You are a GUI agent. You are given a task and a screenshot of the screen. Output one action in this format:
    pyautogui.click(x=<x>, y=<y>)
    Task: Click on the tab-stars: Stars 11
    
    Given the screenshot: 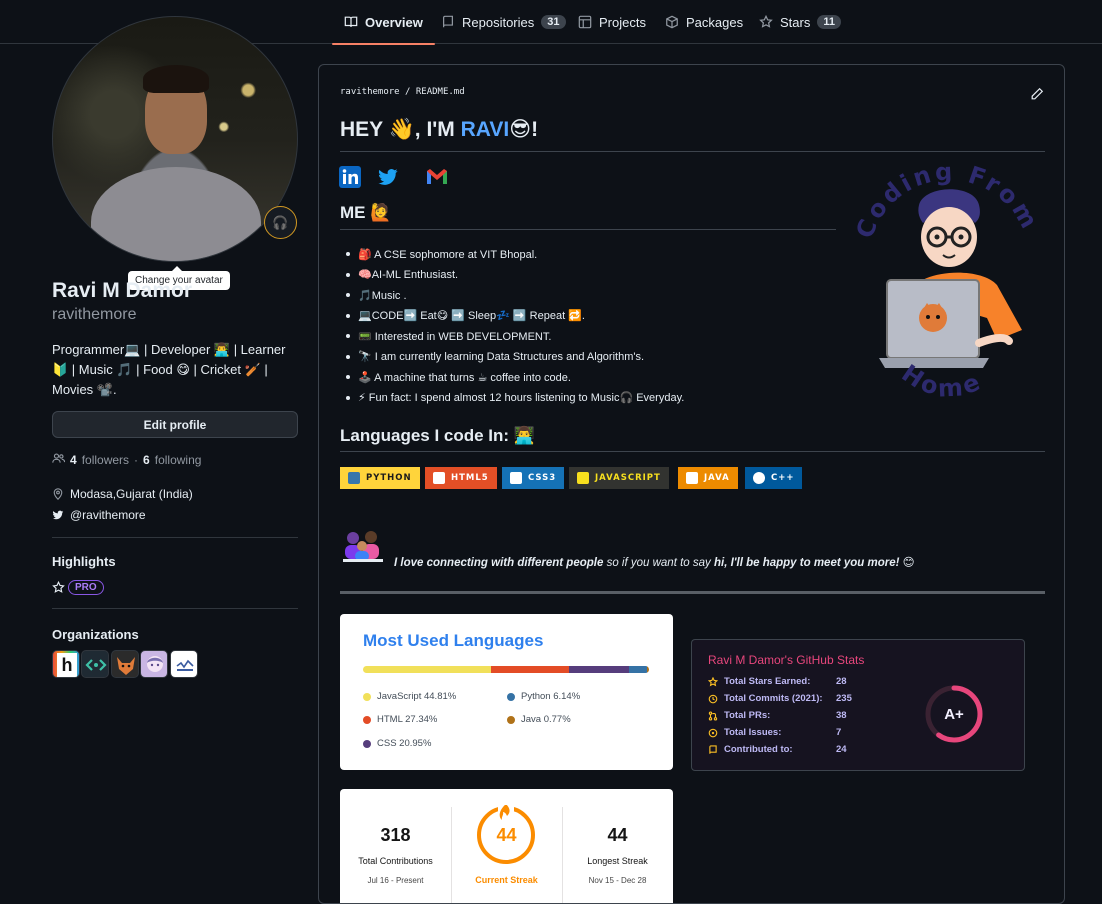 What is the action you would take?
    pyautogui.click(x=800, y=22)
    